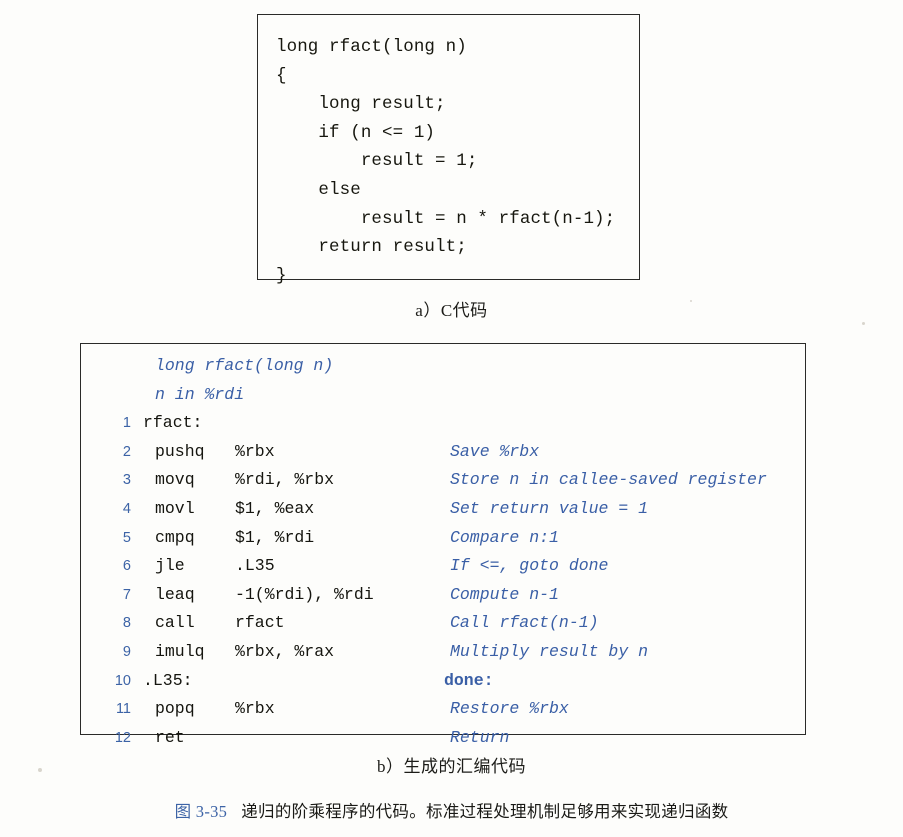  What do you see at coordinates (469, 680) in the screenshot?
I see `assembly-target-label: done:` at bounding box center [469, 680].